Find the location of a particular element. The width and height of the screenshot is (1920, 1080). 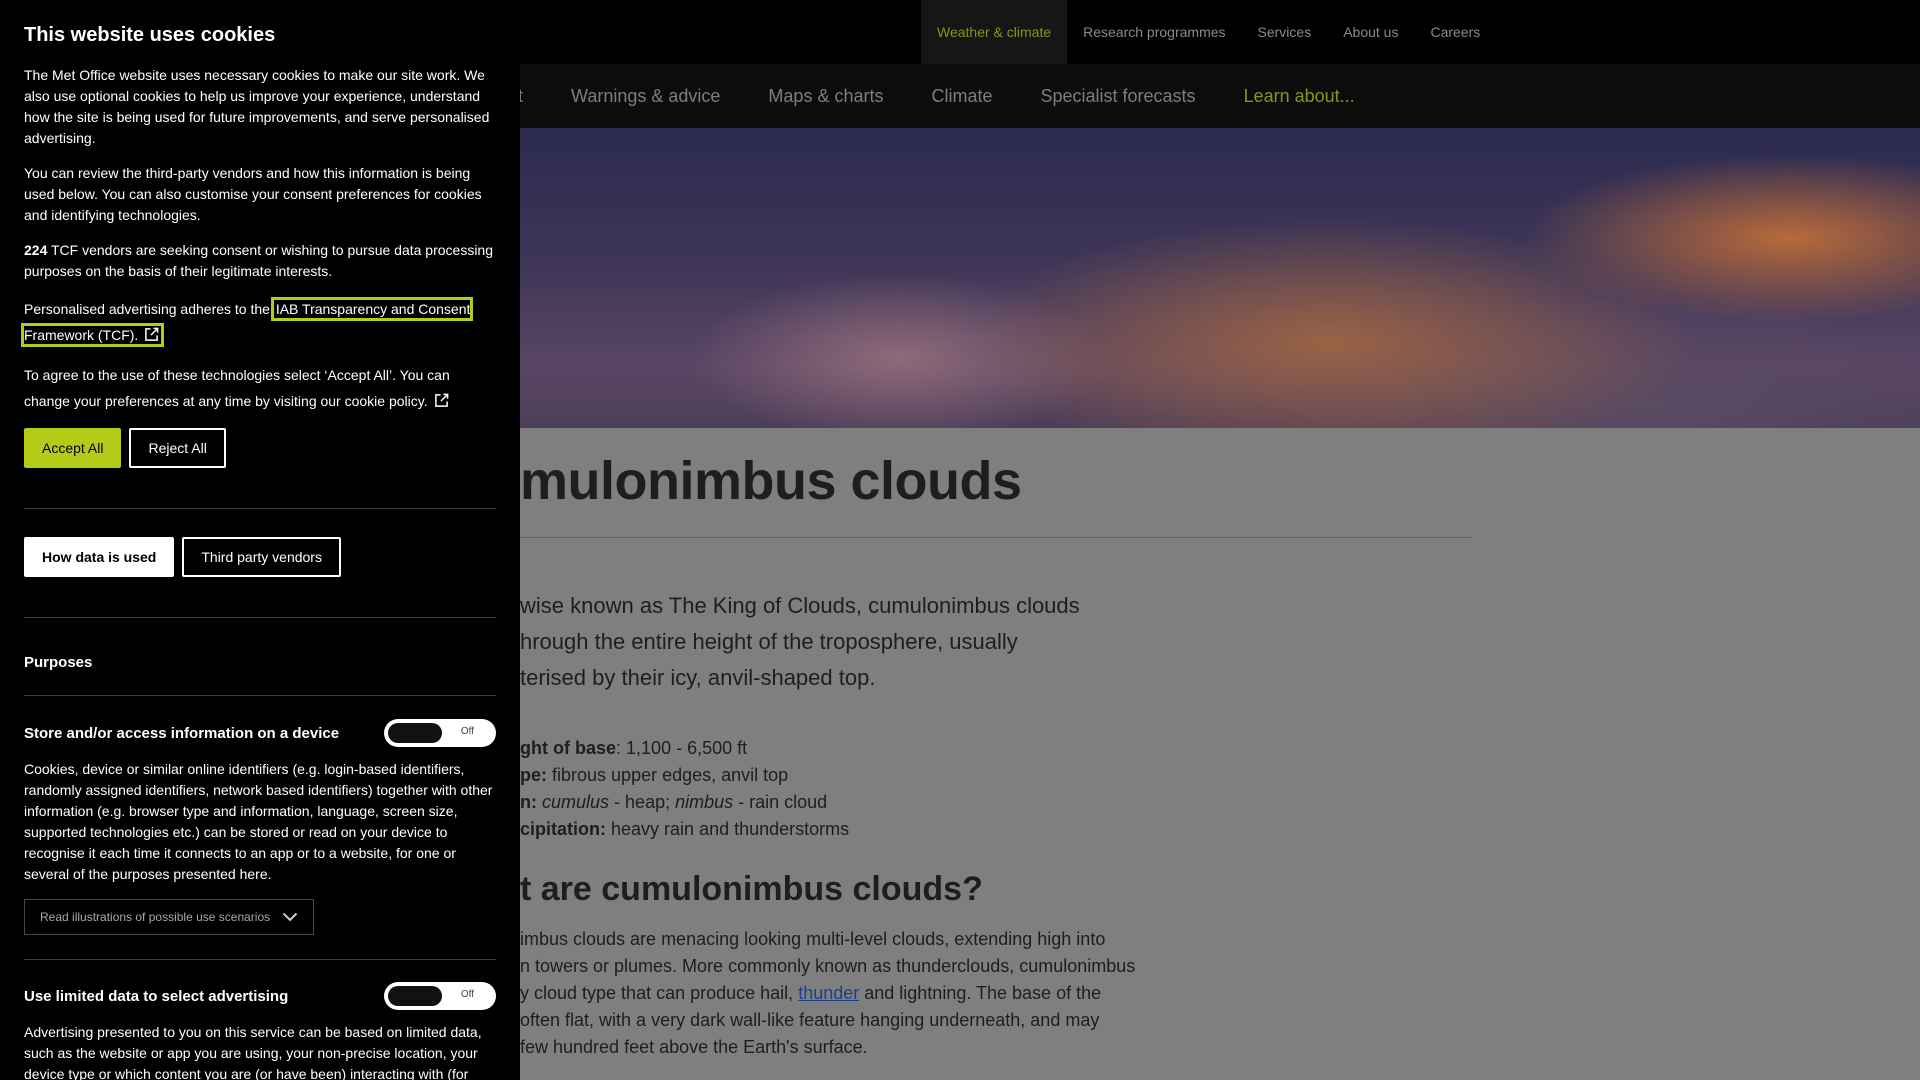

fact-name: n: cumulus - heap; nimbus - rain cloud is located at coordinates (684, 802).